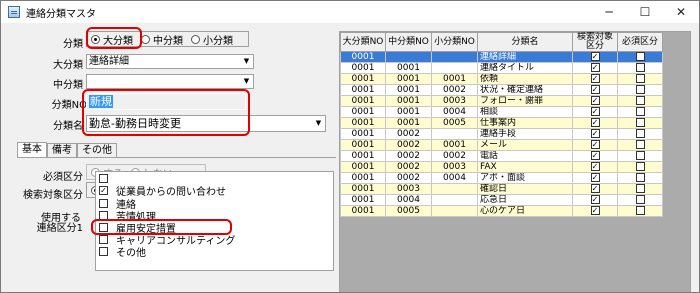 This screenshot has height=293, width=700. I want to click on table-row: 0001 0002 0001 メール ✓, so click(501, 145).